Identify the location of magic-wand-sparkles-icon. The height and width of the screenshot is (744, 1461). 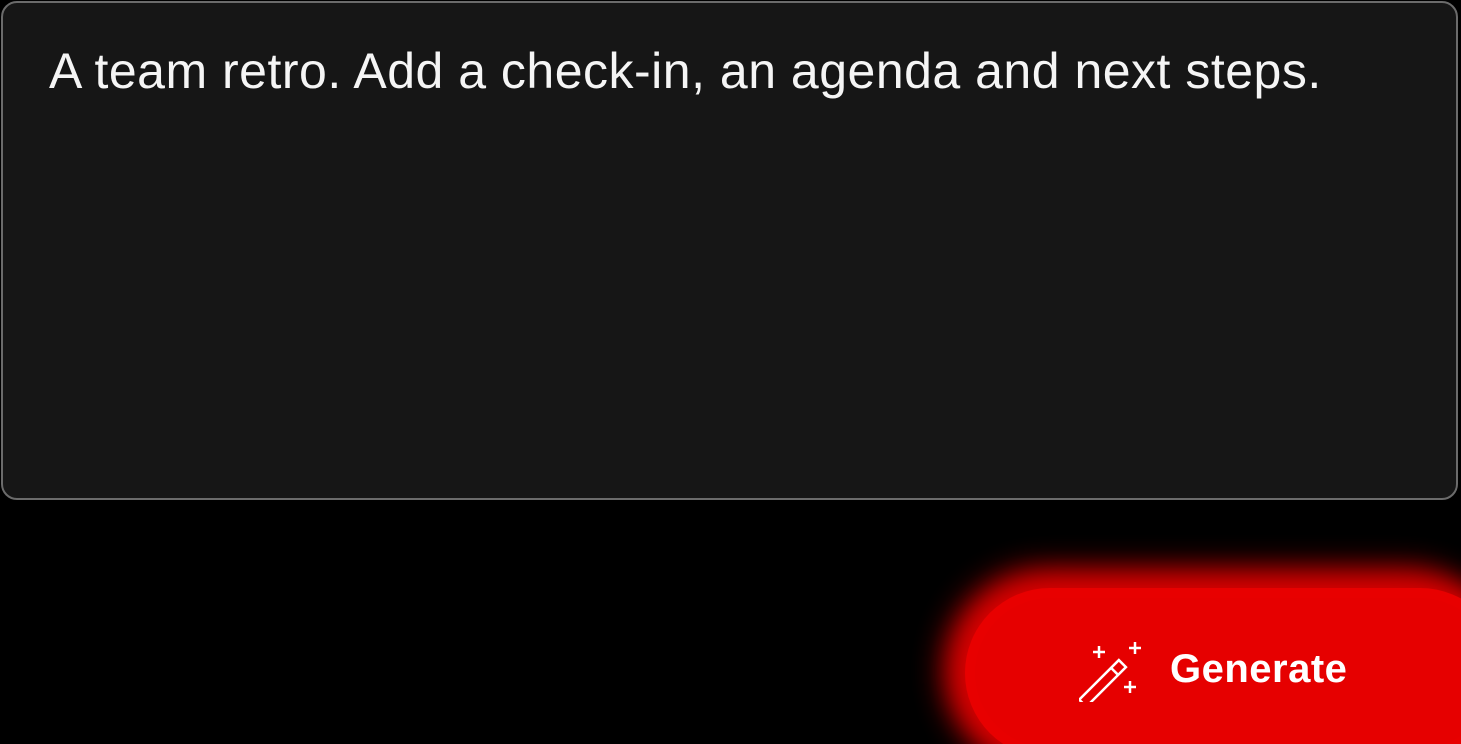
(1110, 672).